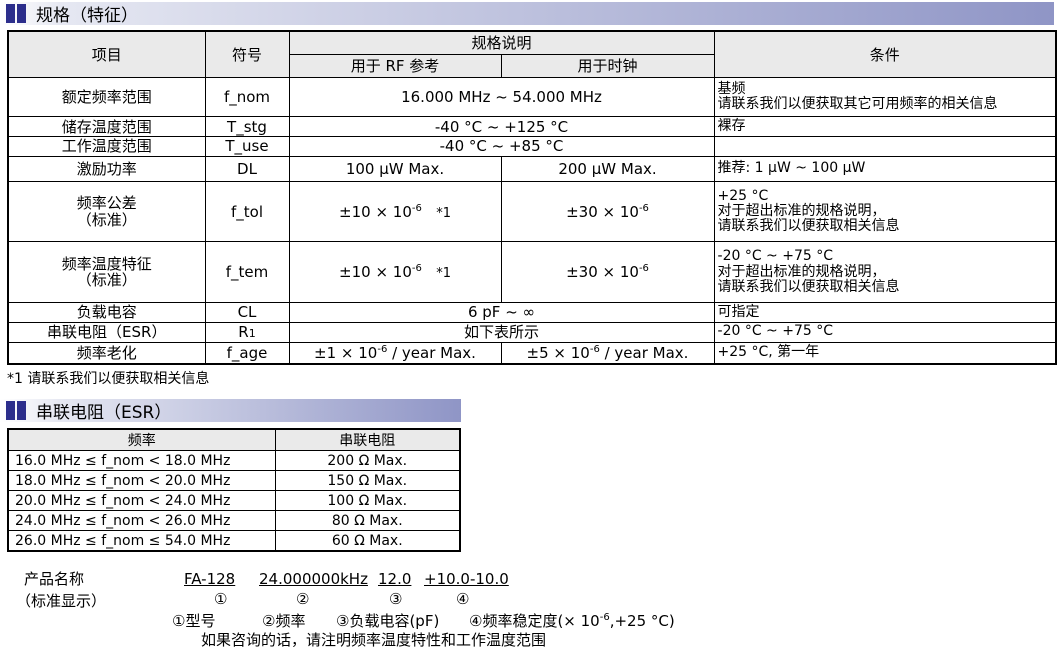 The image size is (1062, 654). Describe the element at coordinates (106, 97) in the screenshot. I see `item-cell: 额定频率范围` at that location.